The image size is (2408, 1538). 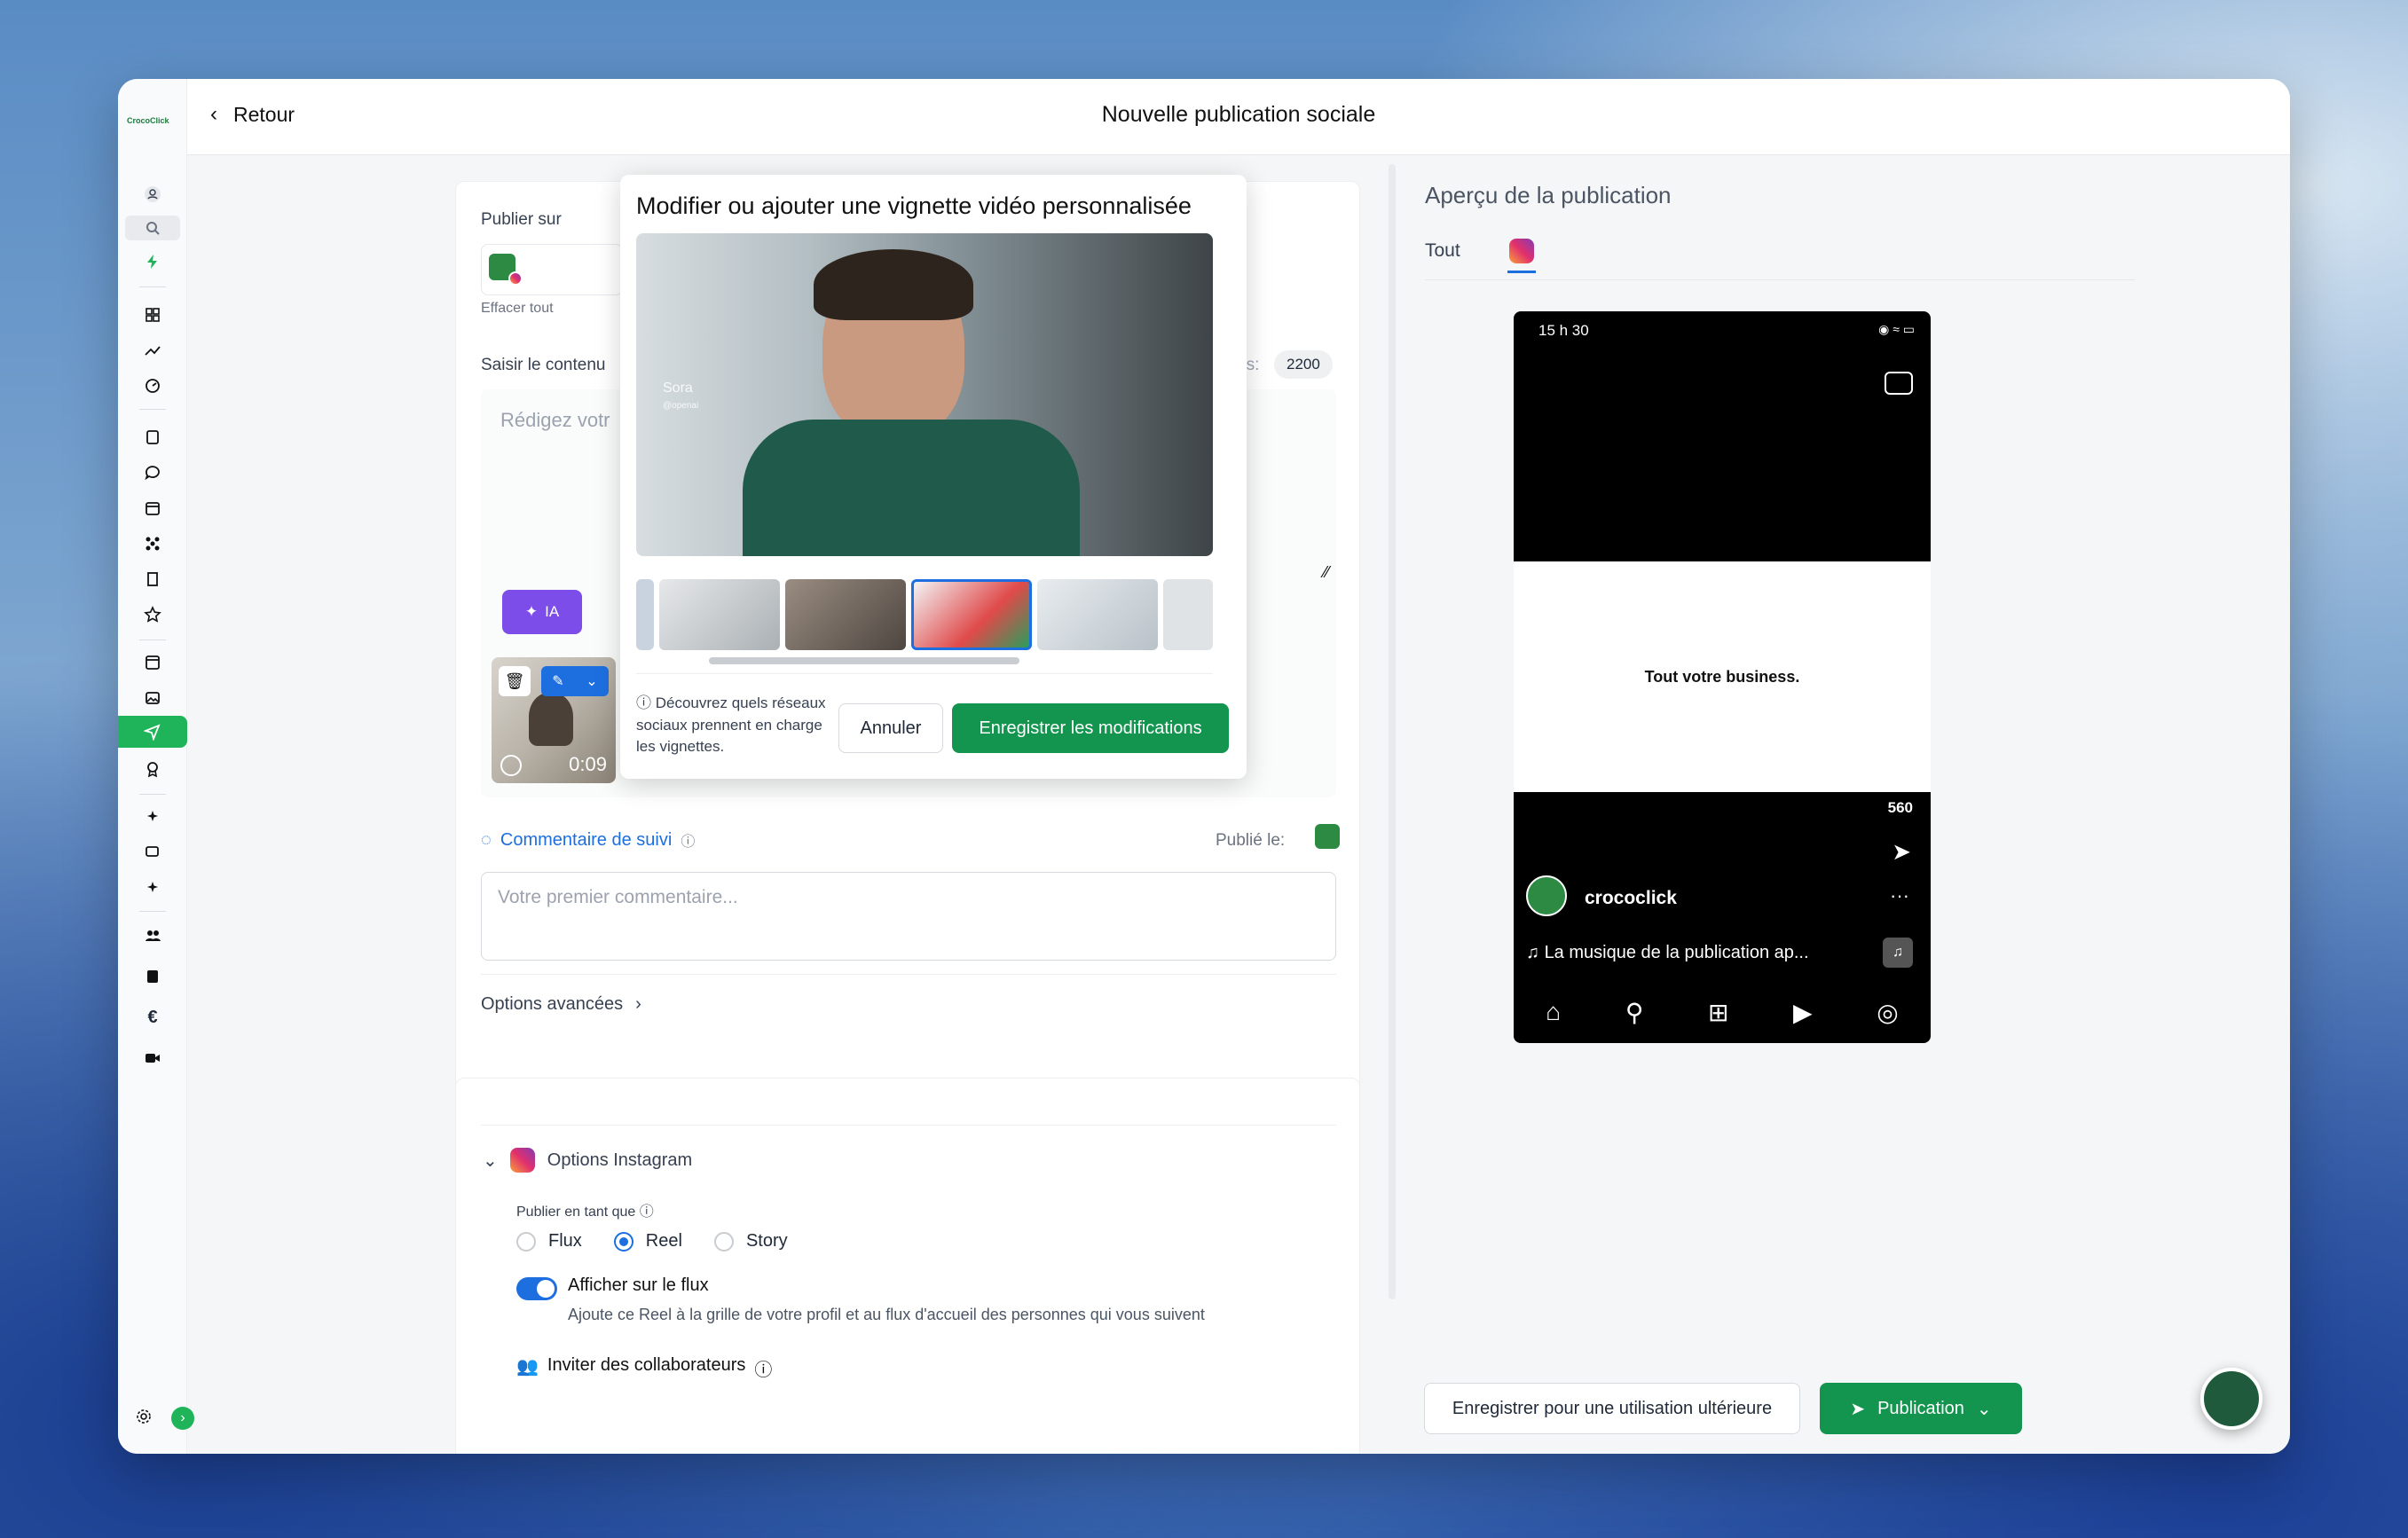 I want to click on users-icon: 👥, so click(x=527, y=1367).